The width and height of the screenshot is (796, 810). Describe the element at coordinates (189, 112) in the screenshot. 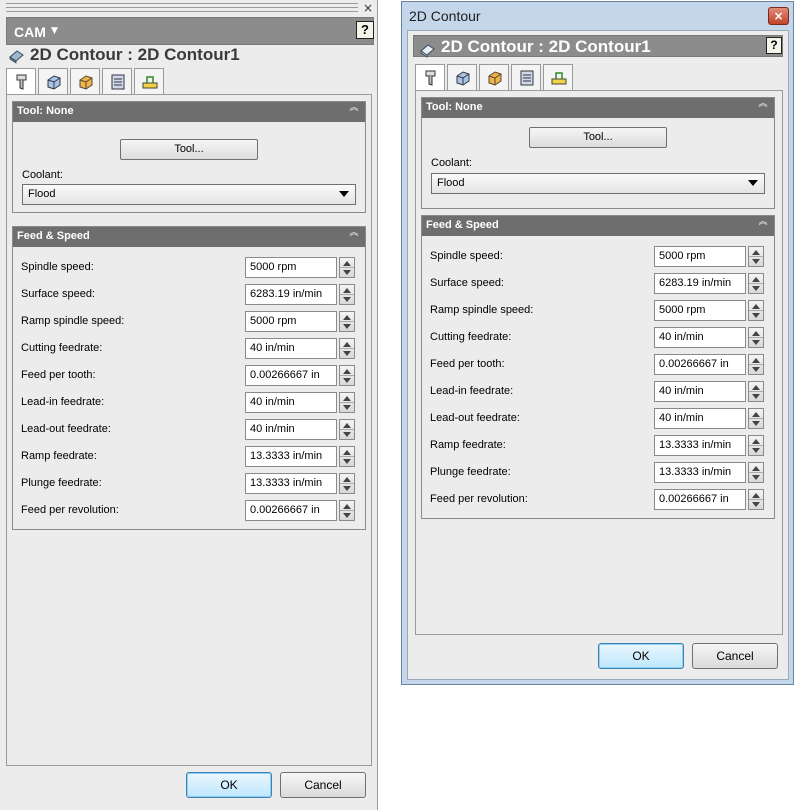

I see `tool-group-header: Tool: None ︽` at that location.